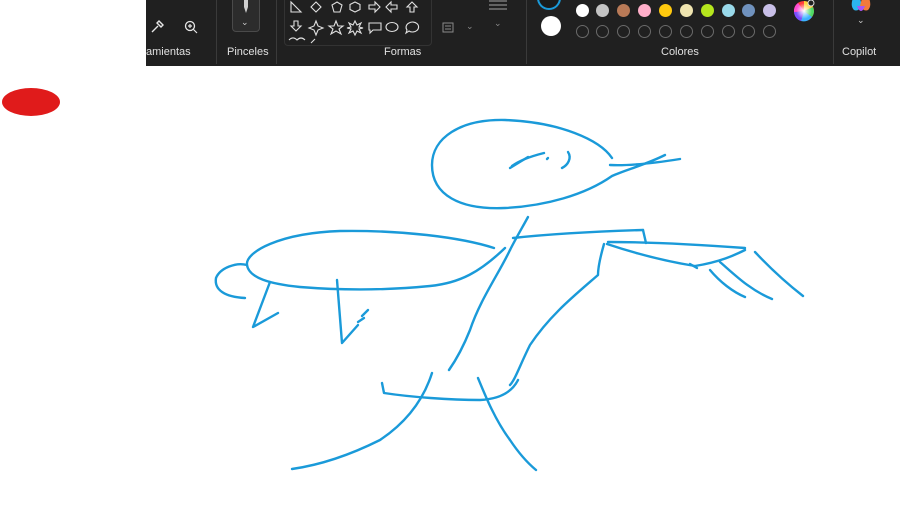  Describe the element at coordinates (804, 13) in the screenshot. I see `color-wheel-icon` at that location.